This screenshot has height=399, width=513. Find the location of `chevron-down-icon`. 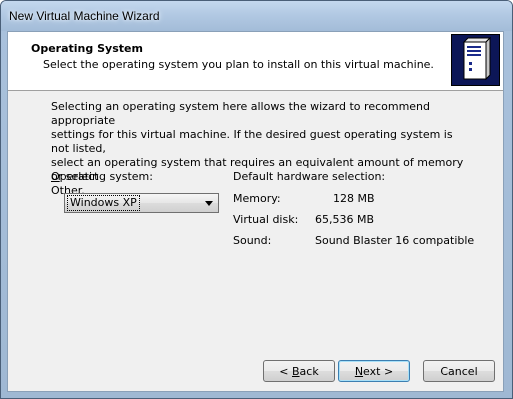

chevron-down-icon is located at coordinates (209, 203).